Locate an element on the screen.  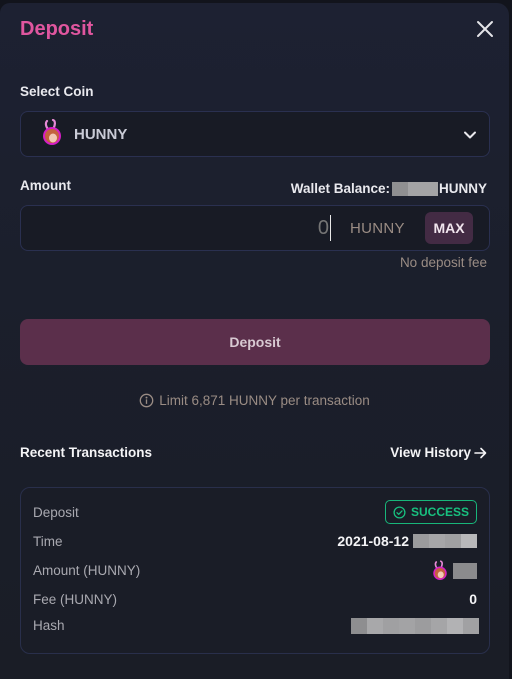
tx-date: 2021-08-12 is located at coordinates (373, 541).